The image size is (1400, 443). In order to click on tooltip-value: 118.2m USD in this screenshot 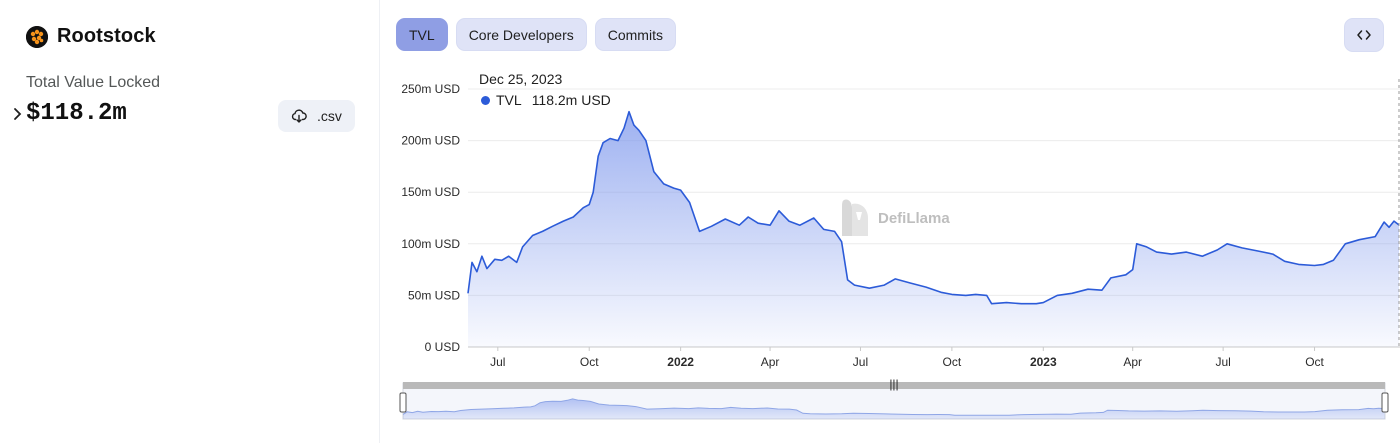, I will do `click(571, 100)`.